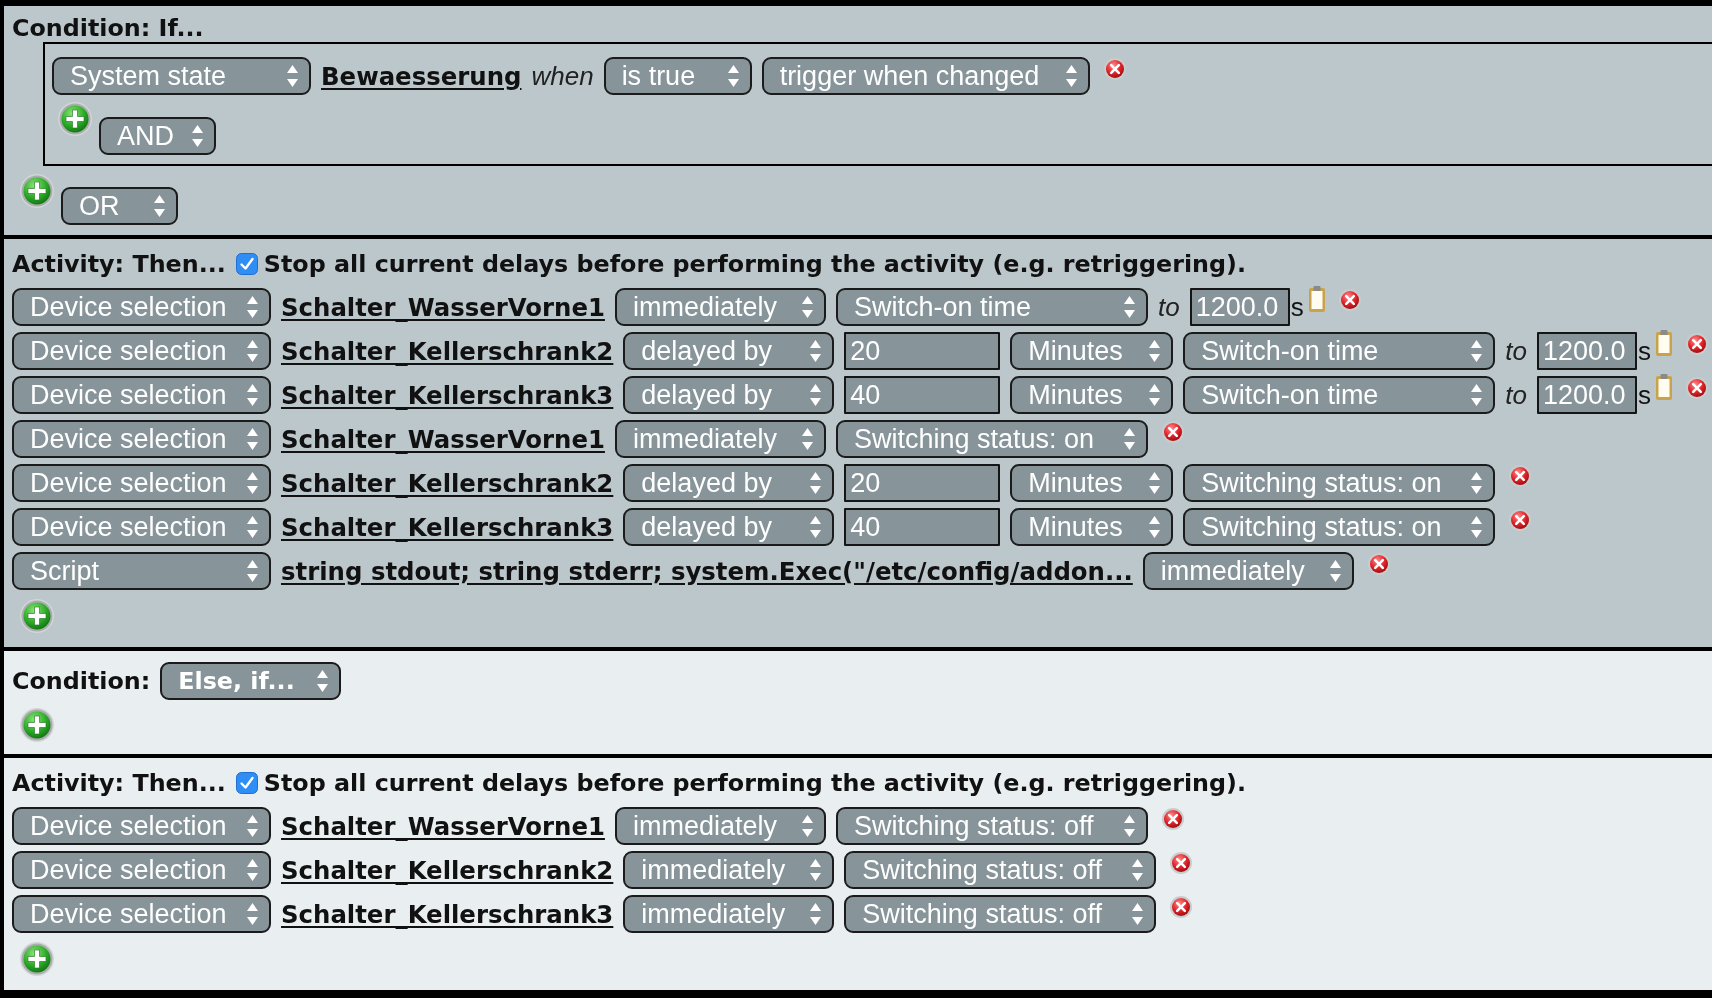 The width and height of the screenshot is (1712, 998). What do you see at coordinates (157, 136) in the screenshot?
I see `dropdown: AND` at bounding box center [157, 136].